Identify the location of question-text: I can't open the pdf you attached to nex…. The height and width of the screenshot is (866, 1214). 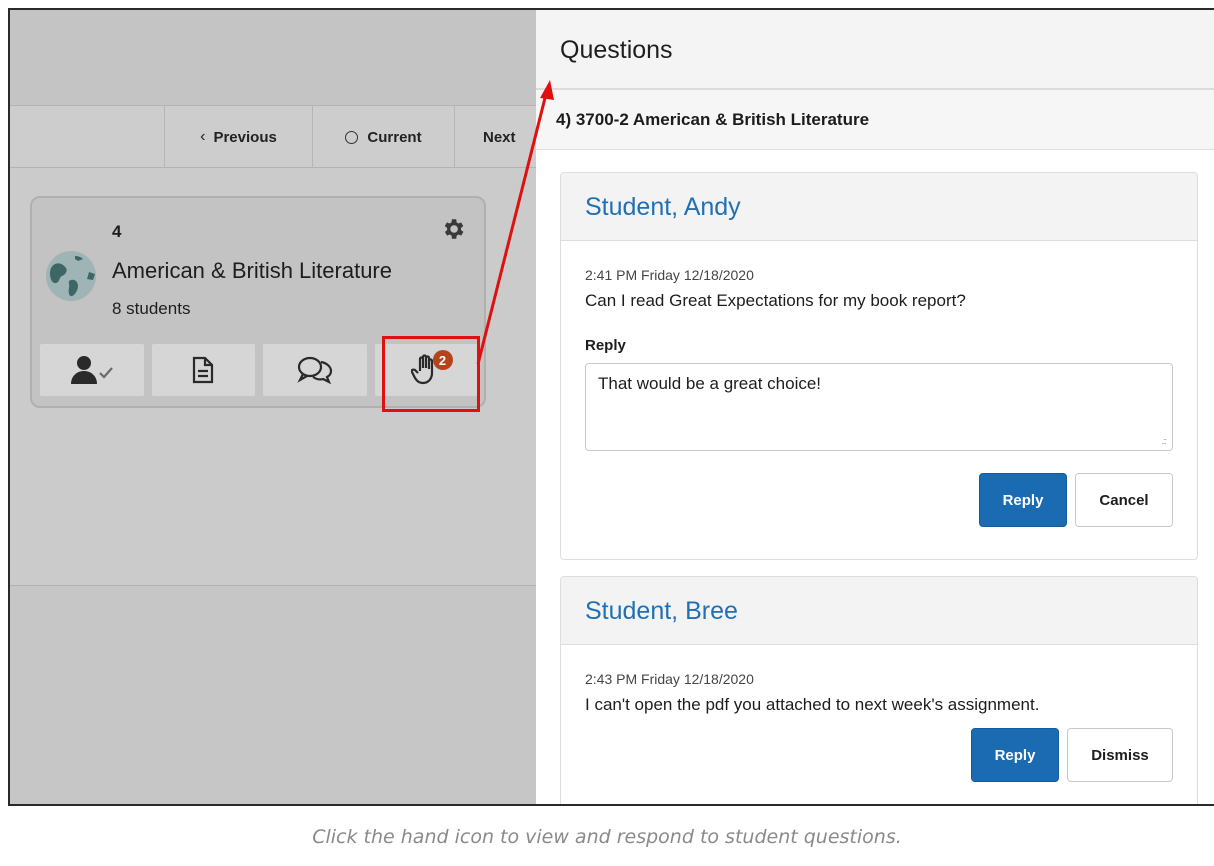
(812, 704).